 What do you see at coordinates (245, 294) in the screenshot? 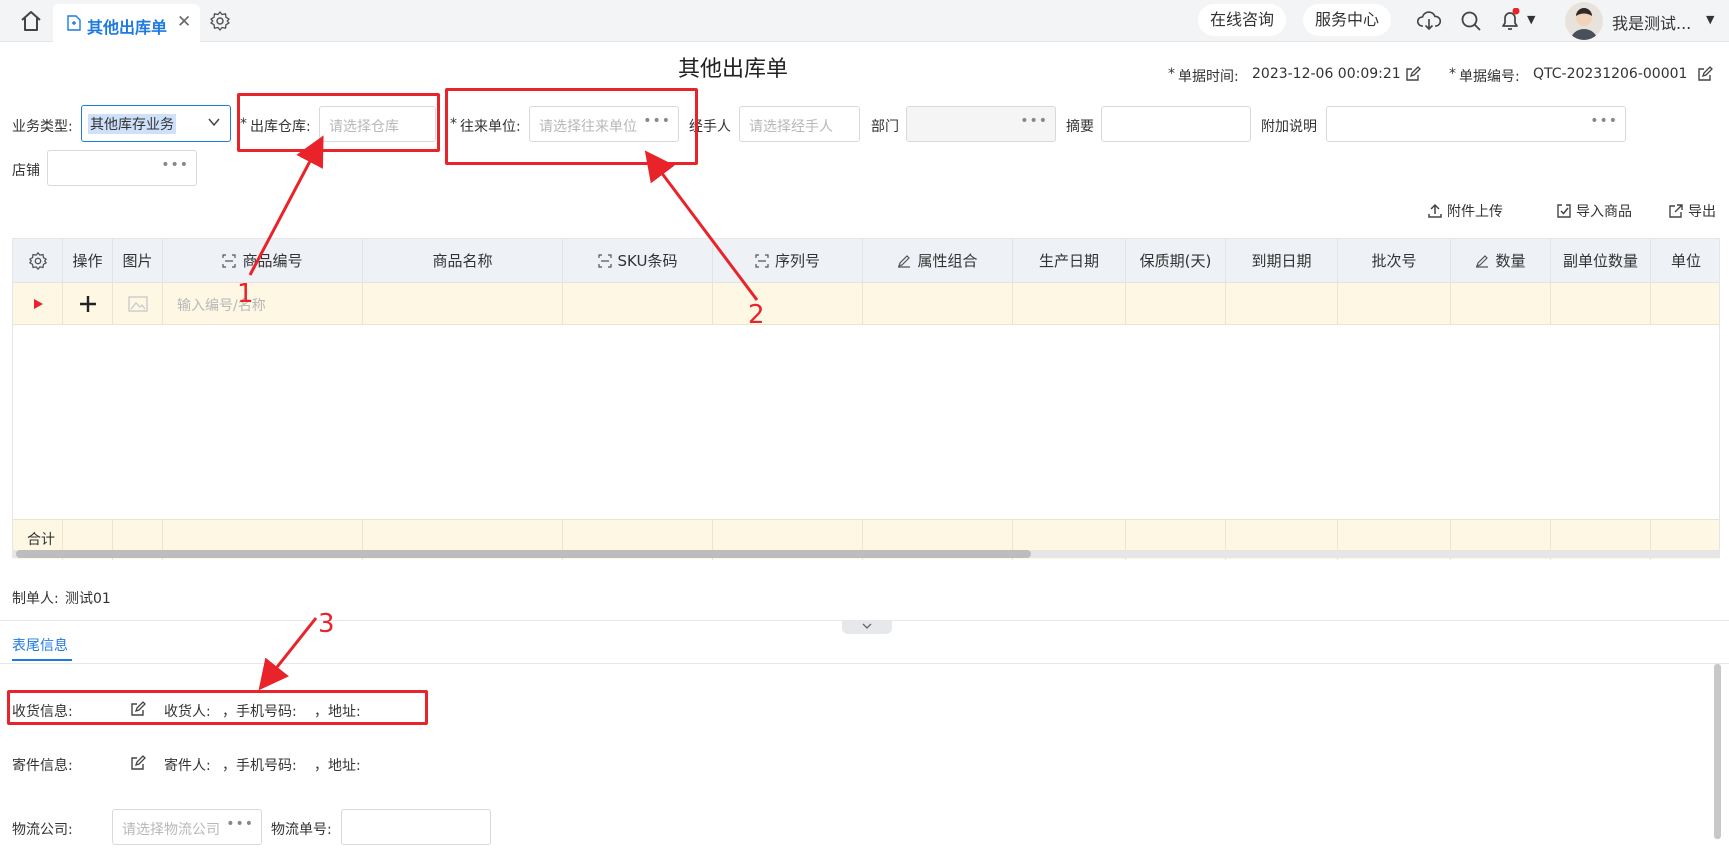
I see `annotation-number-1: 1` at bounding box center [245, 294].